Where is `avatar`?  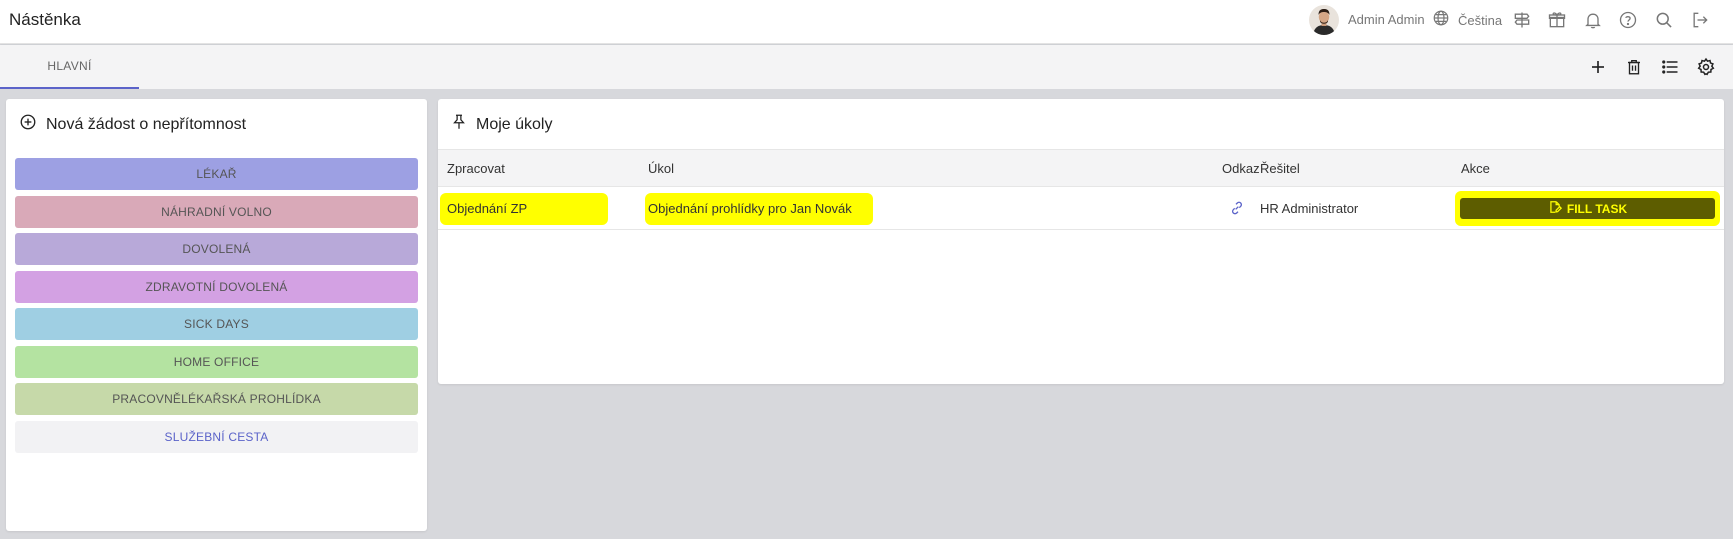 avatar is located at coordinates (1324, 20).